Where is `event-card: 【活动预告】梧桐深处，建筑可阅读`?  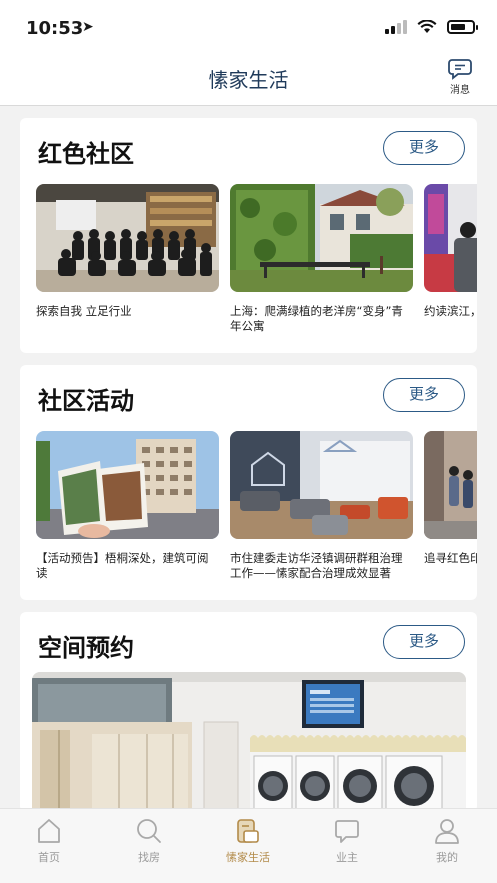
event-card: 【活动预告】梧桐深处，建筑可阅读 is located at coordinates (127, 506).